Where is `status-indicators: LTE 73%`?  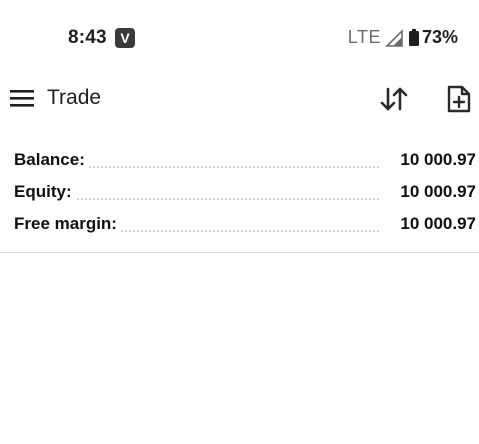
status-indicators: LTE 73% is located at coordinates (403, 37).